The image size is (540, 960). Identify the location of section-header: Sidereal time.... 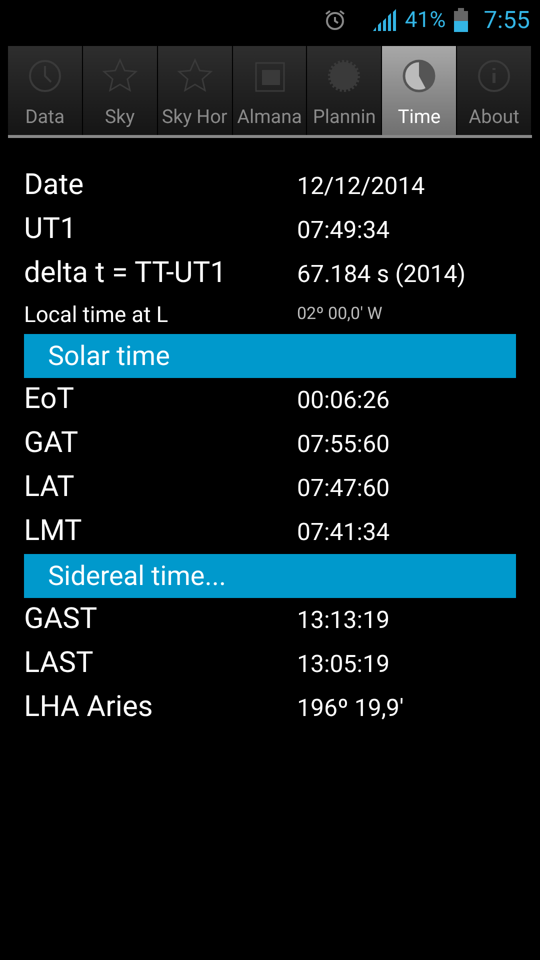
(270, 576).